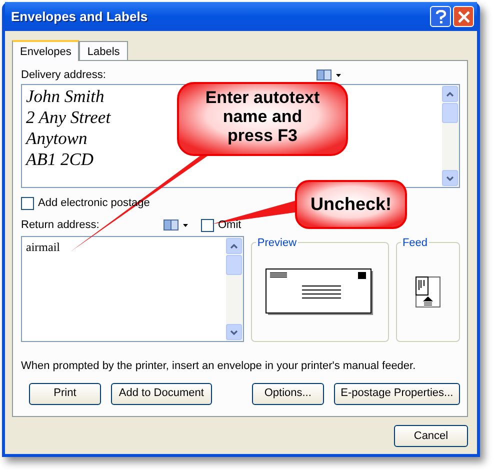 This screenshot has width=495, height=475. Describe the element at coordinates (46, 50) in the screenshot. I see `tab: Envelopes` at that location.